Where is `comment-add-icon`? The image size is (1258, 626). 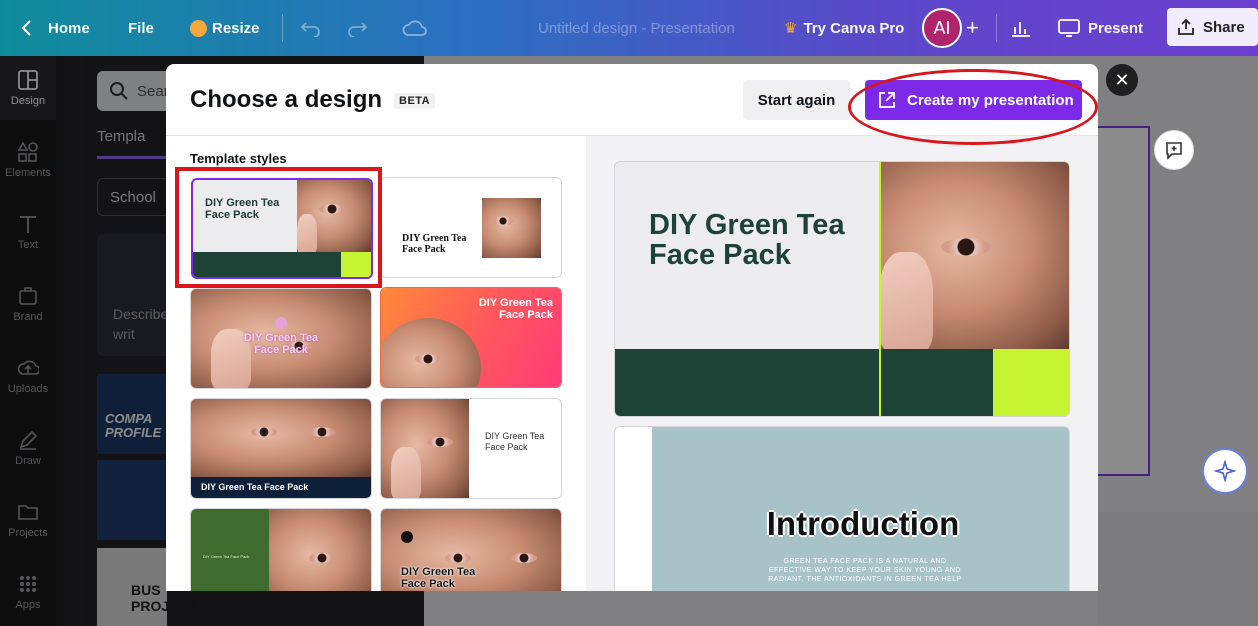 comment-add-icon is located at coordinates (1174, 150).